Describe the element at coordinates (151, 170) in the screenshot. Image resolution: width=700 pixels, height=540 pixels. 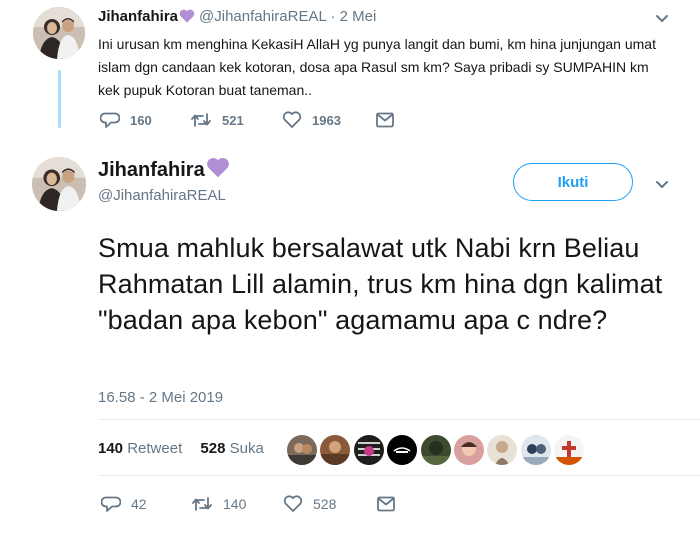
I see `display-name-text: Jihanfahira` at that location.